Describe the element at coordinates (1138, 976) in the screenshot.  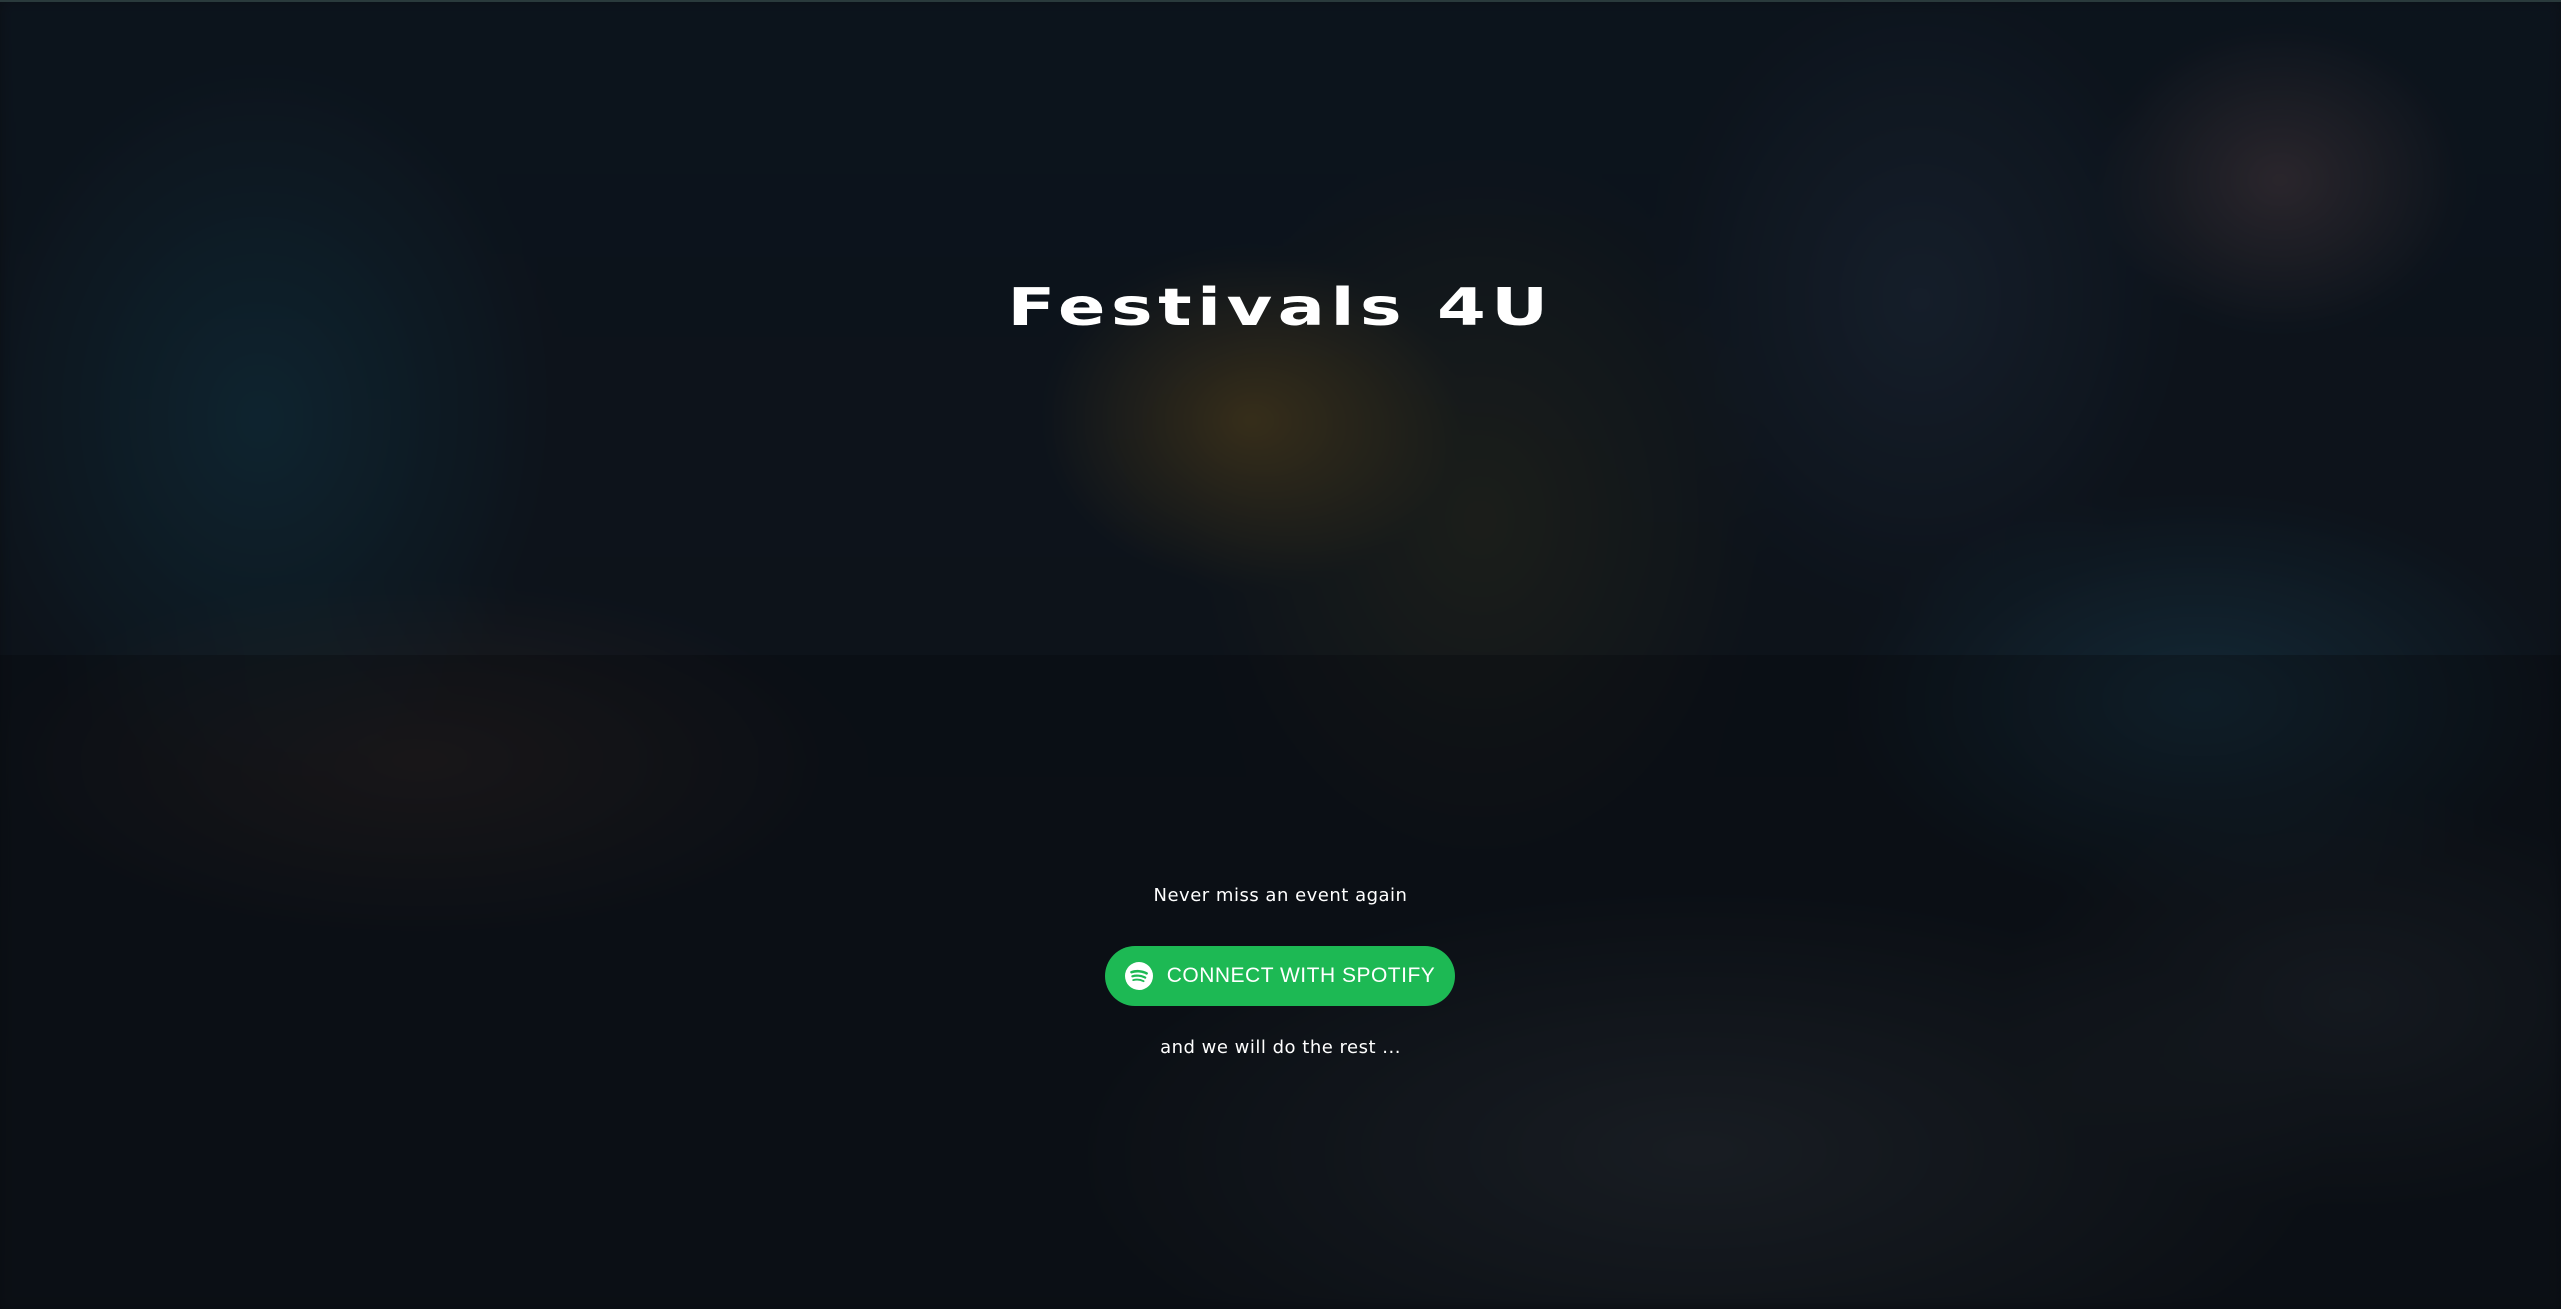
I see `spotify-icon` at that location.